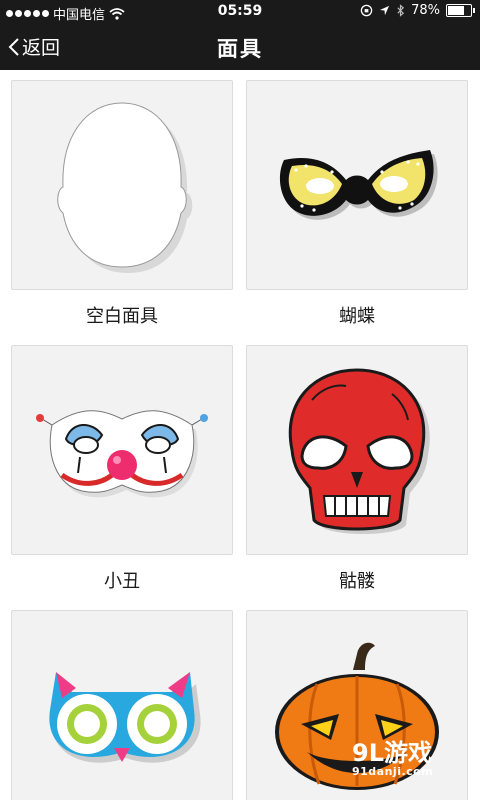  I want to click on mask-card-butterfly: 蝴蝶, so click(357, 204).